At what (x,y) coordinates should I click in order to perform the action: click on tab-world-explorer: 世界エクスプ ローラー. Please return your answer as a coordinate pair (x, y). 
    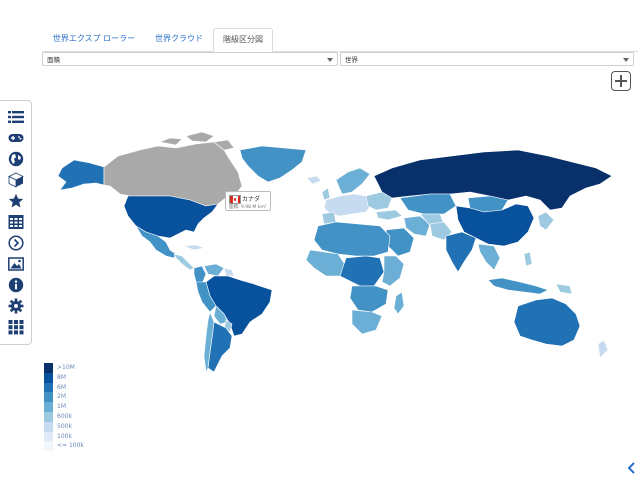
    Looking at the image, I should click on (94, 39).